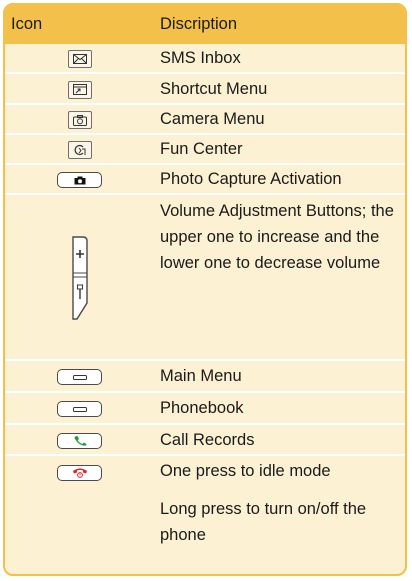 Image resolution: width=412 pixels, height=581 pixels. I want to click on row-description: Main Menu, so click(201, 376).